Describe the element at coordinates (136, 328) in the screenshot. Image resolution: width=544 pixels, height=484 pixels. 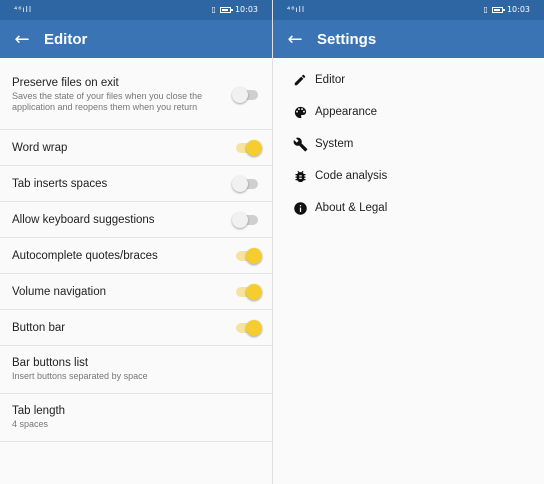
I see `setting-button-bar: Button bar` at that location.